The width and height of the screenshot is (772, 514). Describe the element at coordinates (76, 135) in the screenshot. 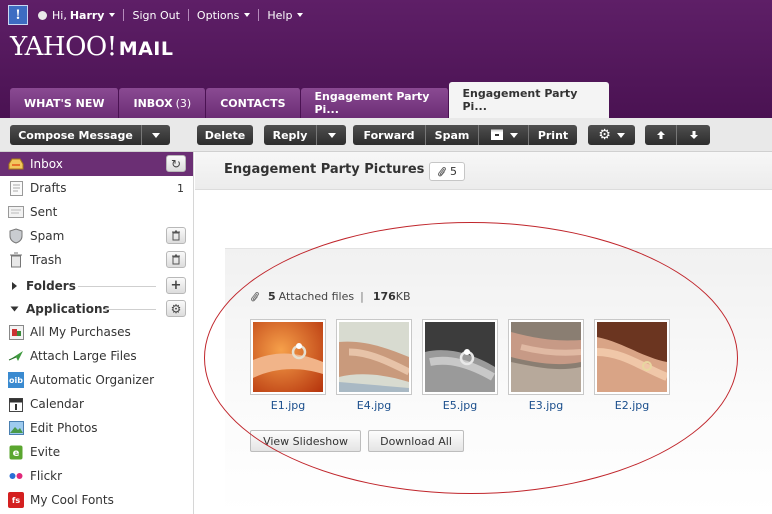

I see `compose-button: Compose Message` at that location.